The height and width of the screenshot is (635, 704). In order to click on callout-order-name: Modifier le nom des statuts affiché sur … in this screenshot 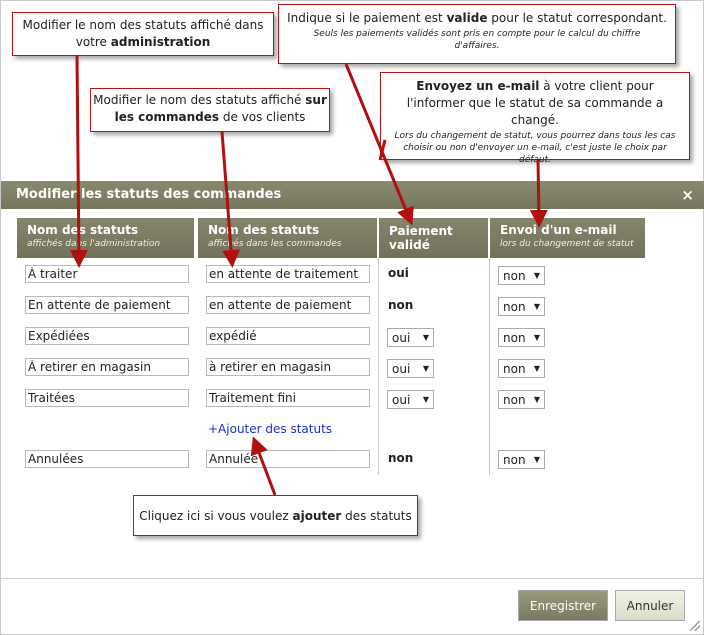, I will do `click(210, 110)`.